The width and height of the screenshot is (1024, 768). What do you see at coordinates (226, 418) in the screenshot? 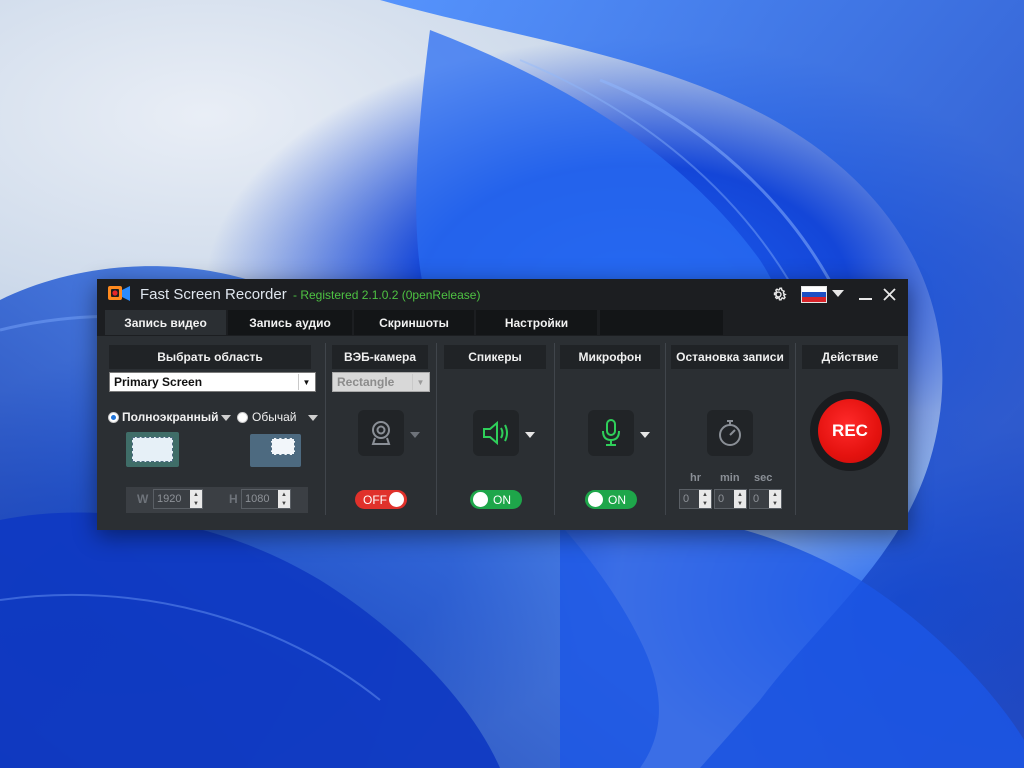
I see `fullscreen-options-chevron-icon` at bounding box center [226, 418].